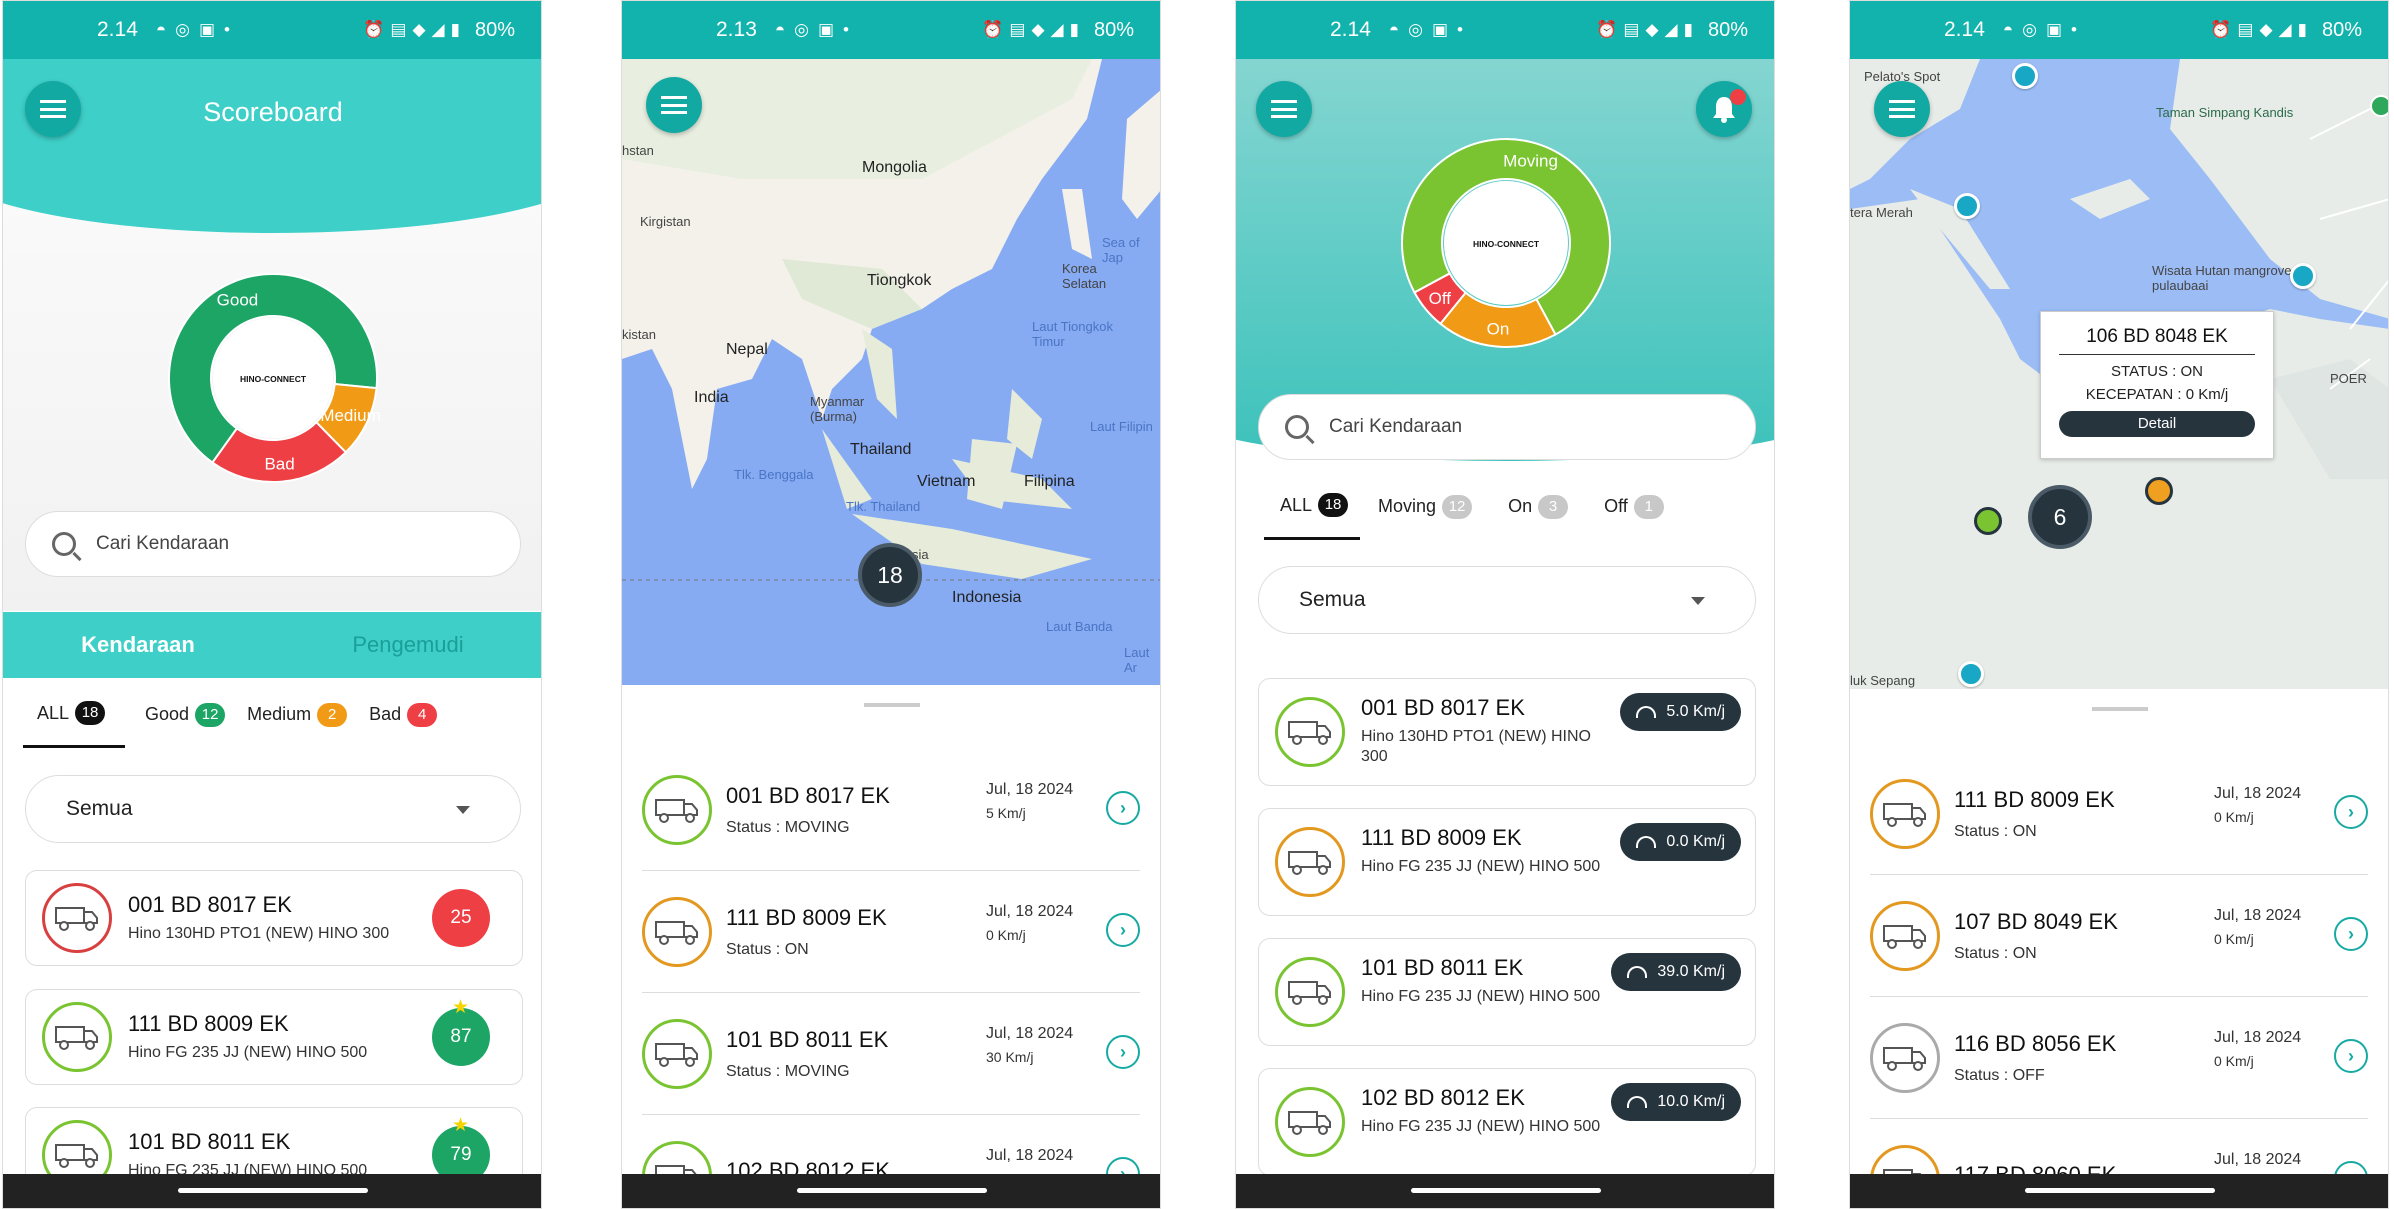 This screenshot has width=2394, height=1209. What do you see at coordinates (461, 918) in the screenshot?
I see `score-badge: 25` at bounding box center [461, 918].